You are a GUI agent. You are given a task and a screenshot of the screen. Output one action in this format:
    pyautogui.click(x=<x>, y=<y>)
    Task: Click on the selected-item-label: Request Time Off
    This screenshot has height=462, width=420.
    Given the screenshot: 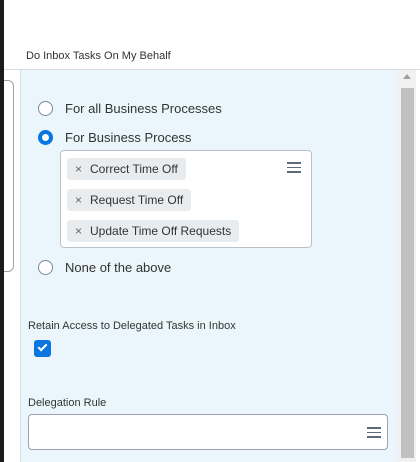 What is the action you would take?
    pyautogui.click(x=137, y=200)
    